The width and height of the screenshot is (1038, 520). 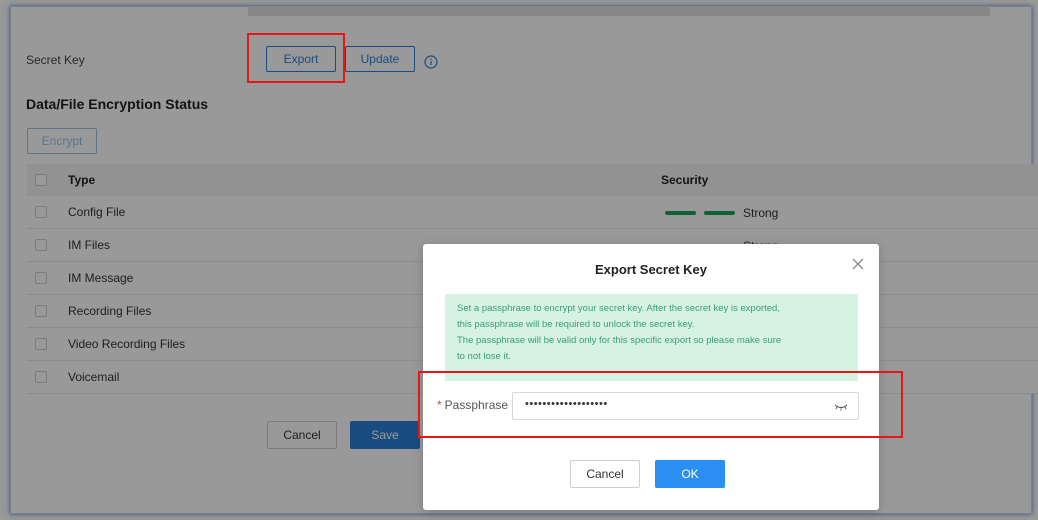 What do you see at coordinates (651, 269) in the screenshot?
I see `dialog-title: Export Secret Key` at bounding box center [651, 269].